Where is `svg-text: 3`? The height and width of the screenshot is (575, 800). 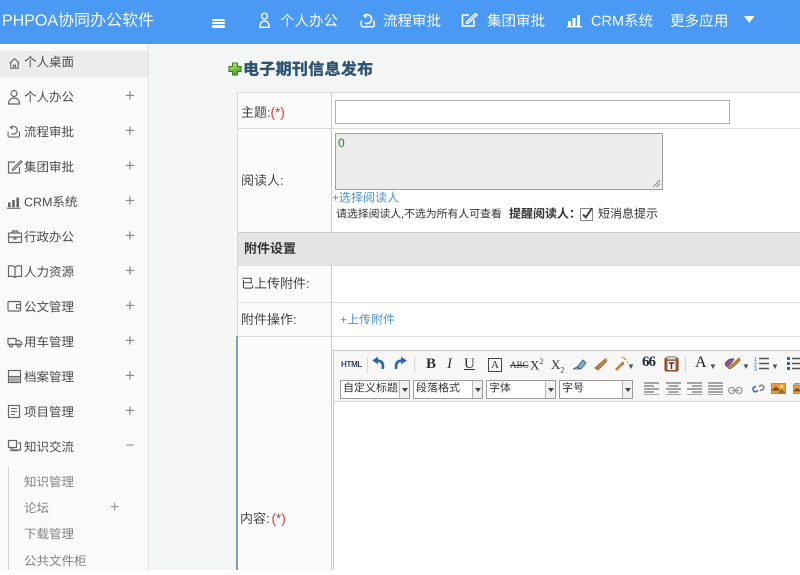
svg-text: 3 is located at coordinates (755, 370).